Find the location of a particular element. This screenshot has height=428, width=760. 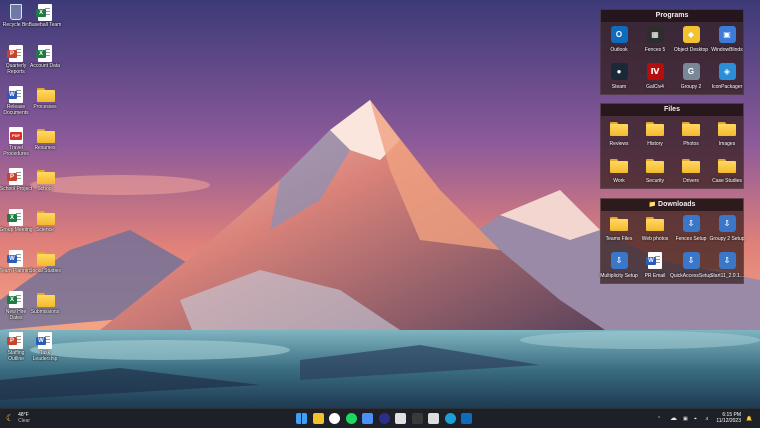

fence-item: Case Studies is located at coordinates (727, 171).